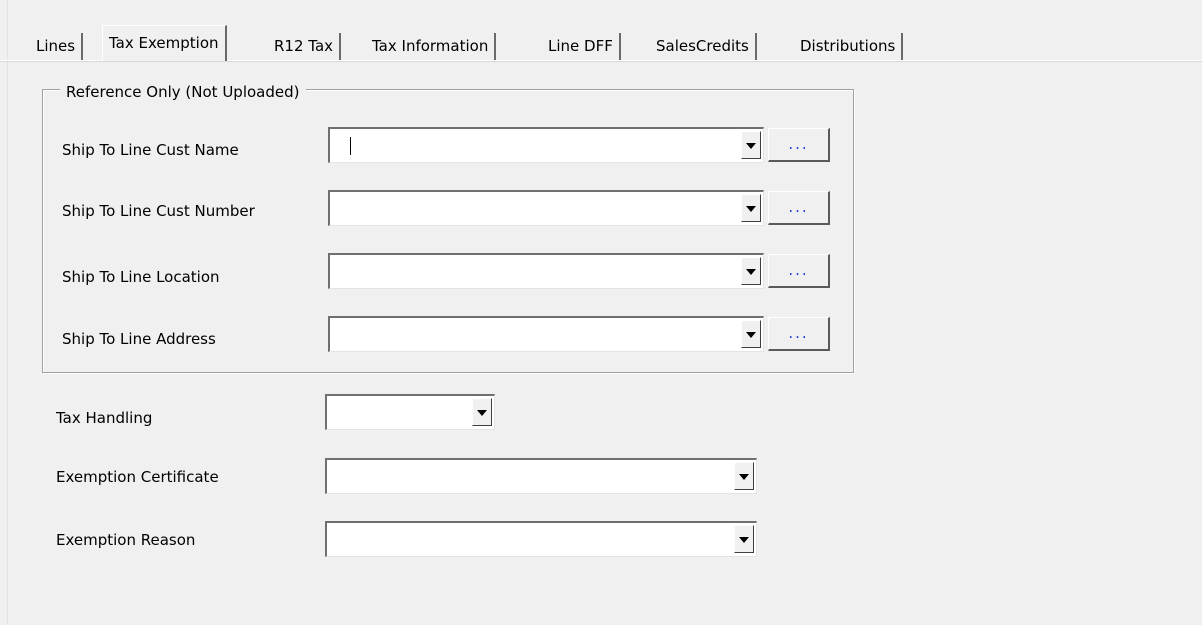 The image size is (1202, 625). I want to click on ship-to-address-combo, so click(546, 334).